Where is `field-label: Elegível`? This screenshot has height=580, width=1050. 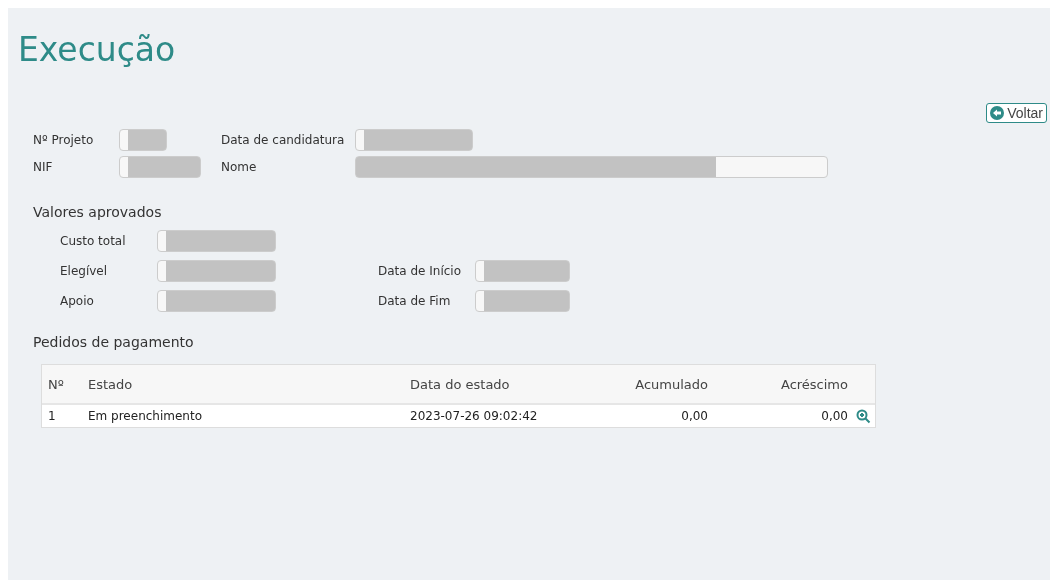
field-label: Elegível is located at coordinates (84, 271).